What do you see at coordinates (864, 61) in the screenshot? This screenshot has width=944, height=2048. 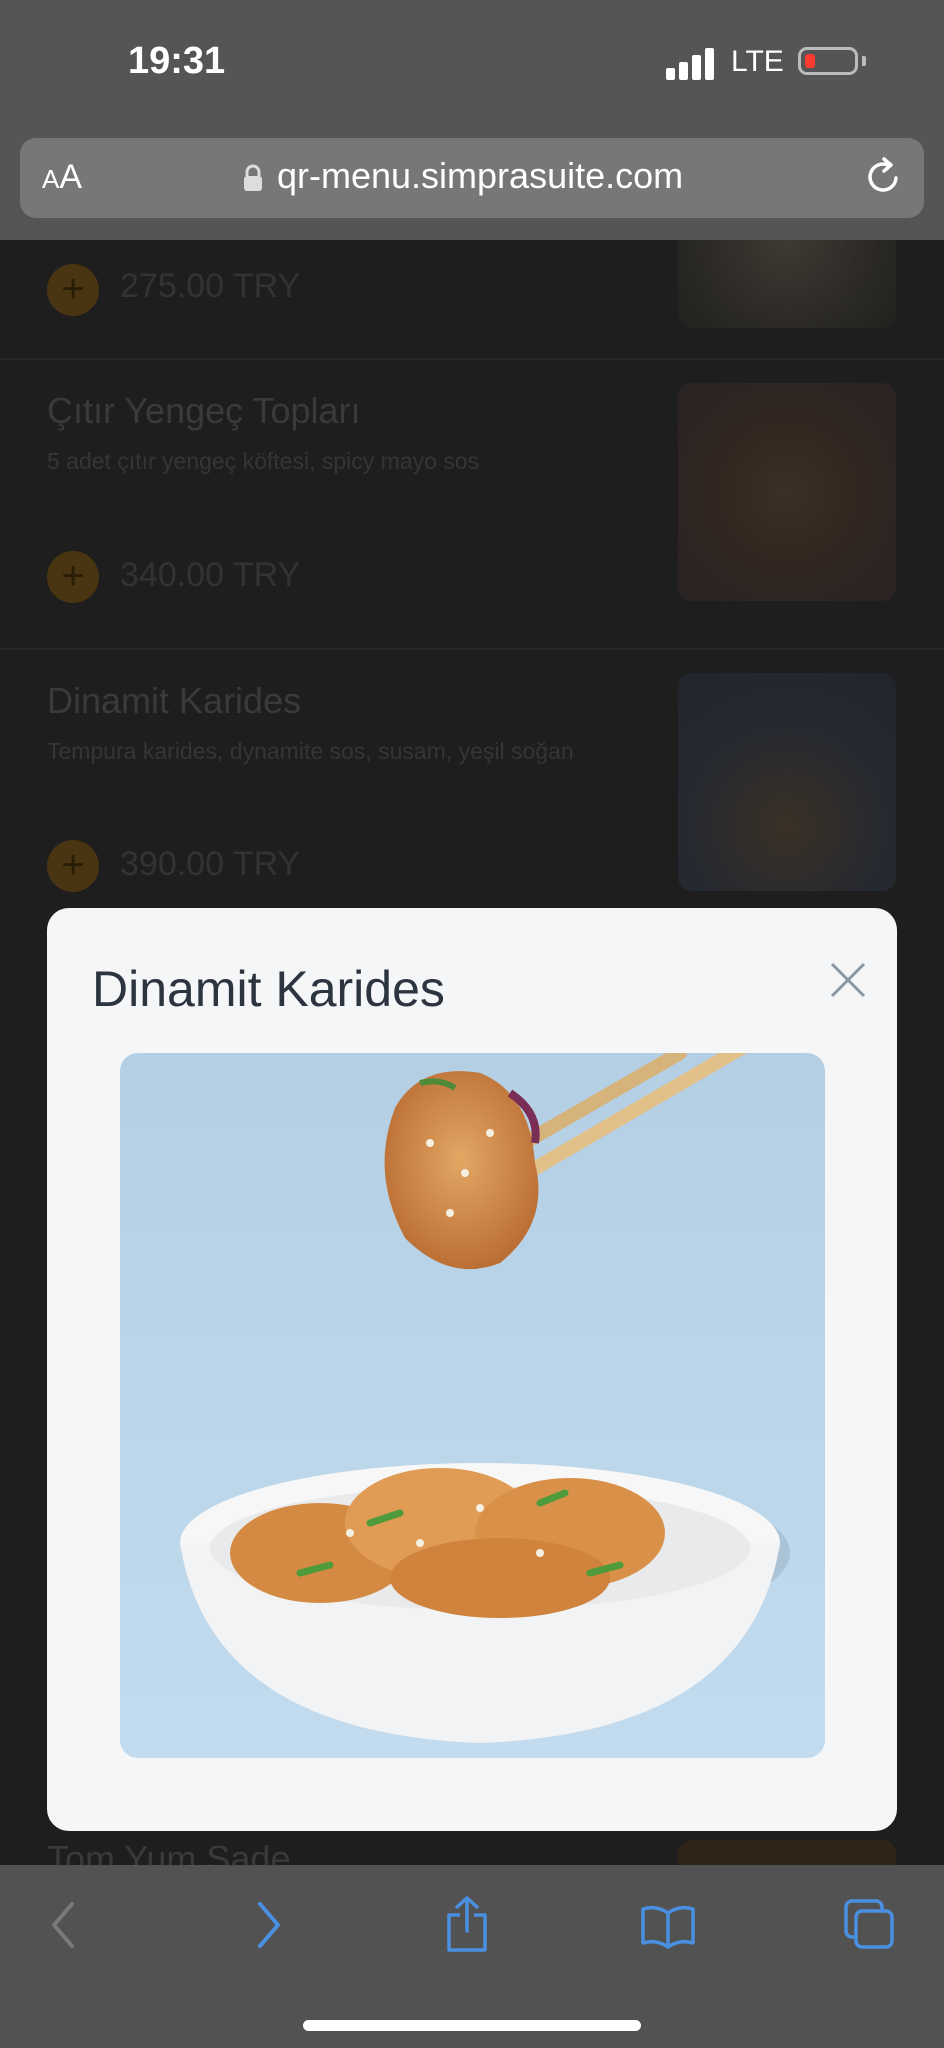 I see `battery-cap` at bounding box center [864, 61].